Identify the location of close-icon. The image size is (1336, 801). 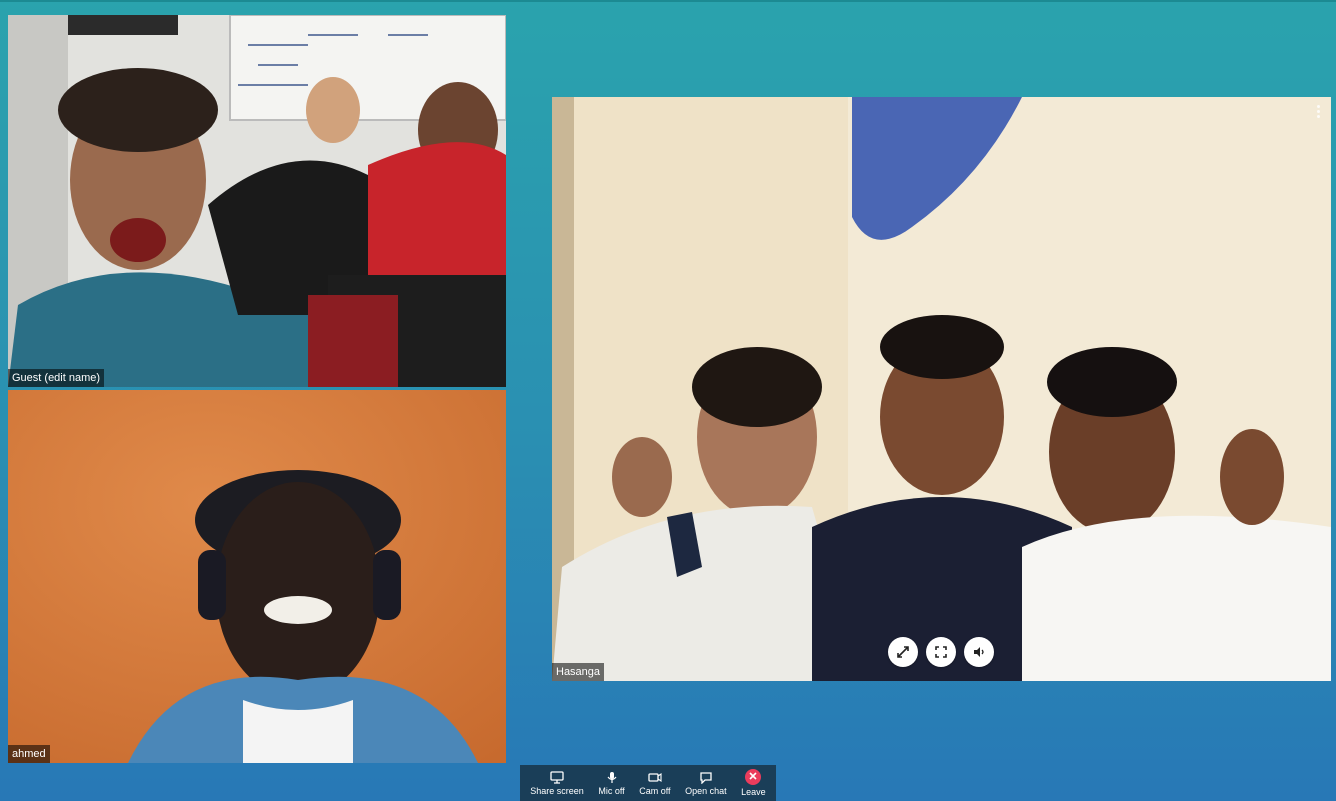
(753, 777).